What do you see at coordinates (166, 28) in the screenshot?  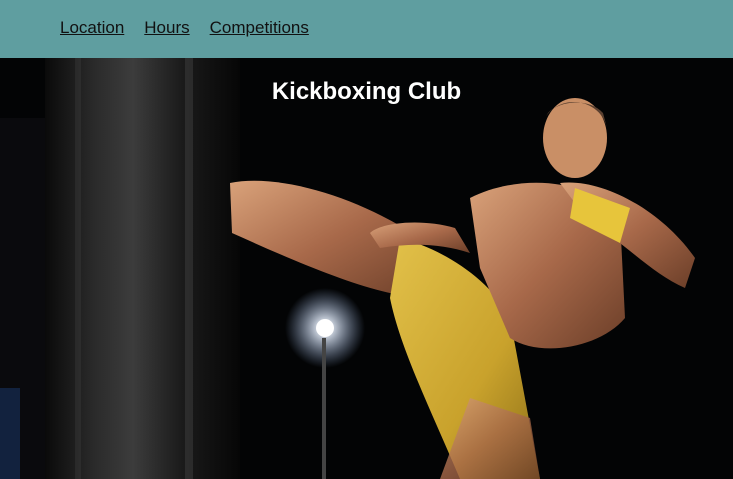 I see `nav-link-hours: Hours` at bounding box center [166, 28].